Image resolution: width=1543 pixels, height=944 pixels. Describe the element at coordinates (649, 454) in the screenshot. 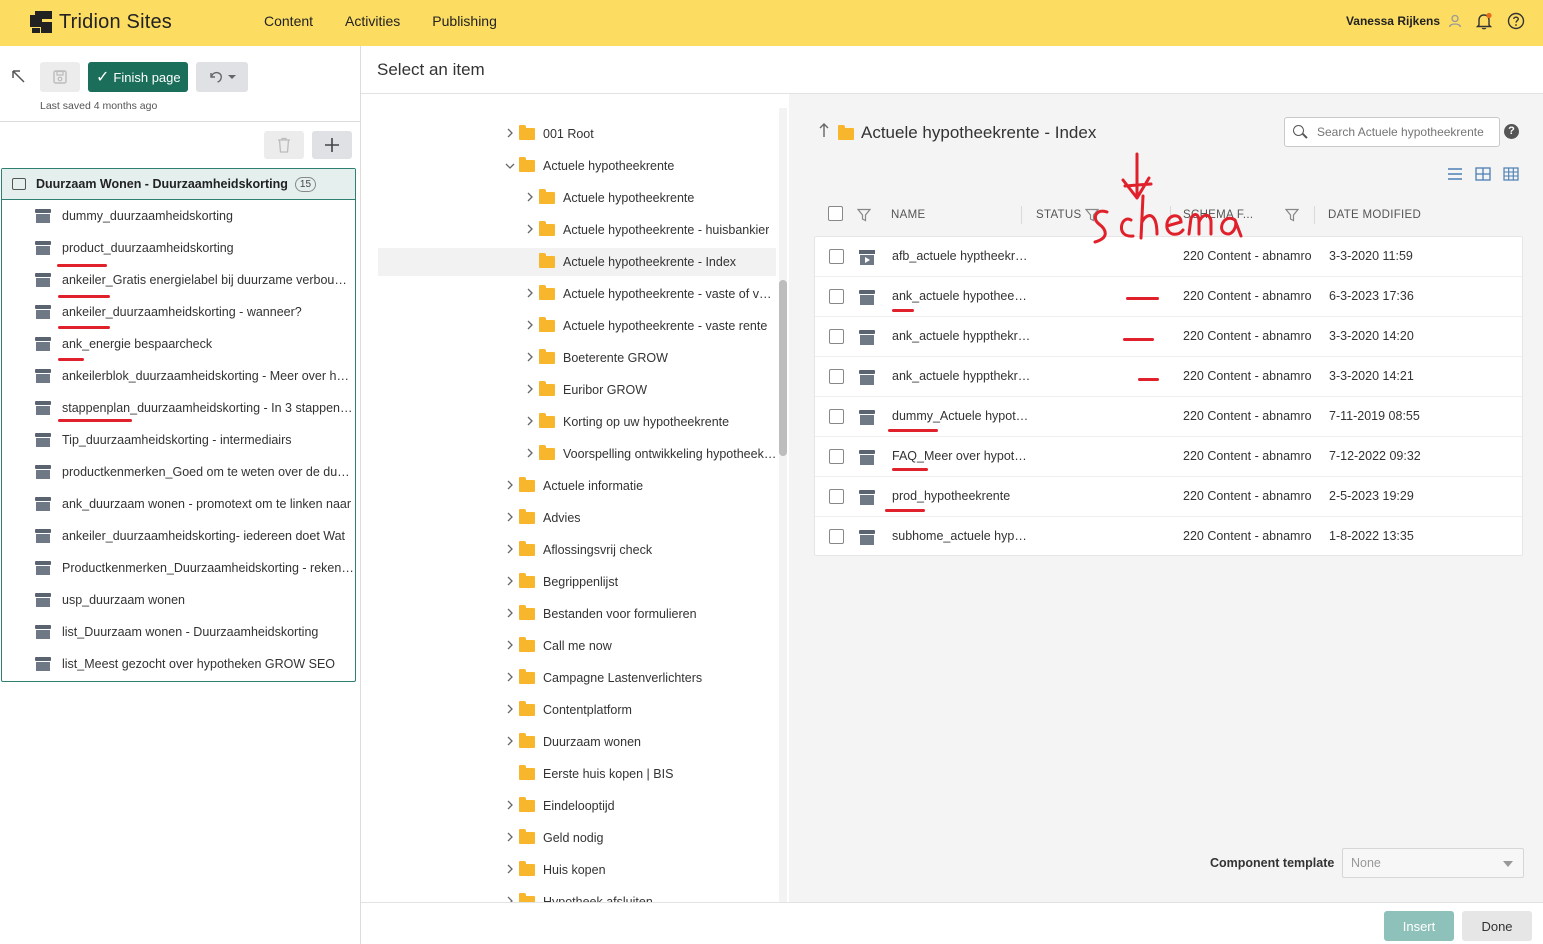

I see `tree-node: Voorspelling ontwikkeling hypotheekrente` at that location.